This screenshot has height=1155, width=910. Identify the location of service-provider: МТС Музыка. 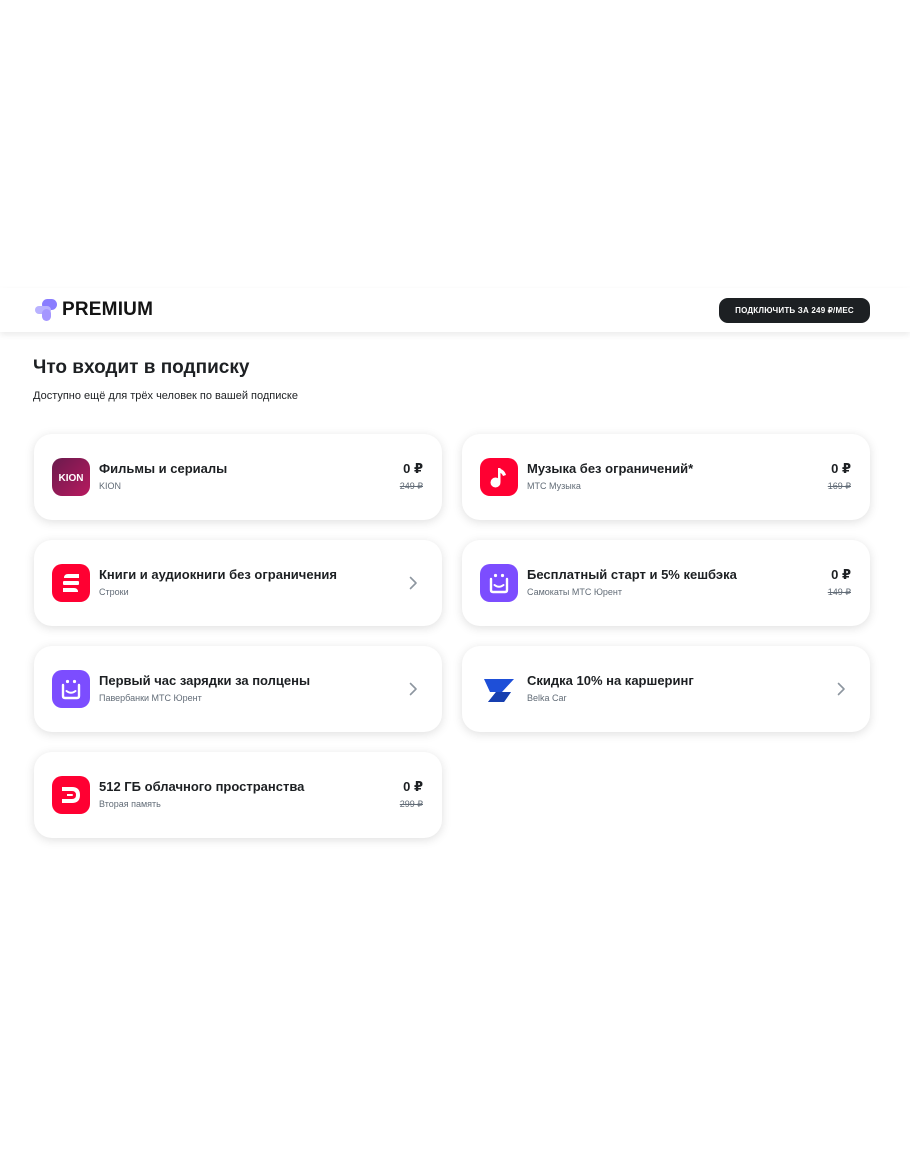
(554, 486).